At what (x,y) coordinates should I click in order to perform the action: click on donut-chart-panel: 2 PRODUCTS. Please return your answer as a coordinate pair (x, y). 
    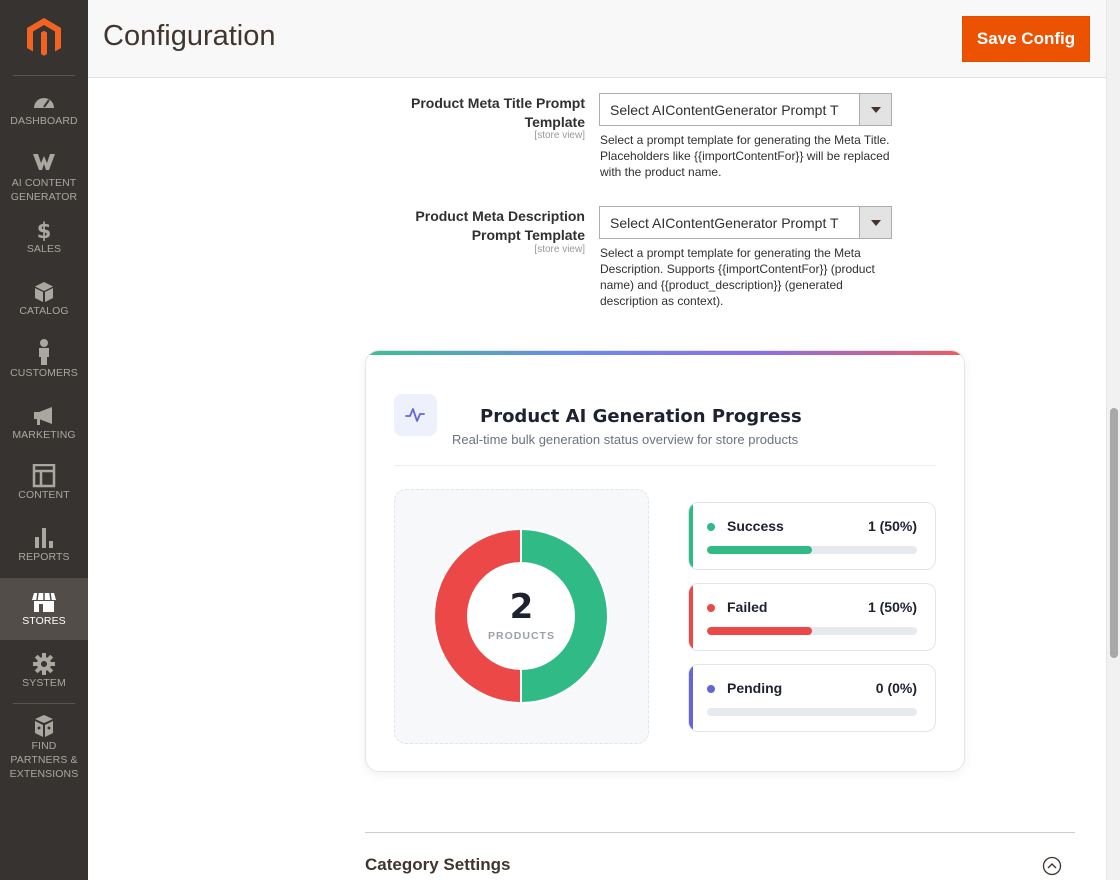
    Looking at the image, I should click on (521, 616).